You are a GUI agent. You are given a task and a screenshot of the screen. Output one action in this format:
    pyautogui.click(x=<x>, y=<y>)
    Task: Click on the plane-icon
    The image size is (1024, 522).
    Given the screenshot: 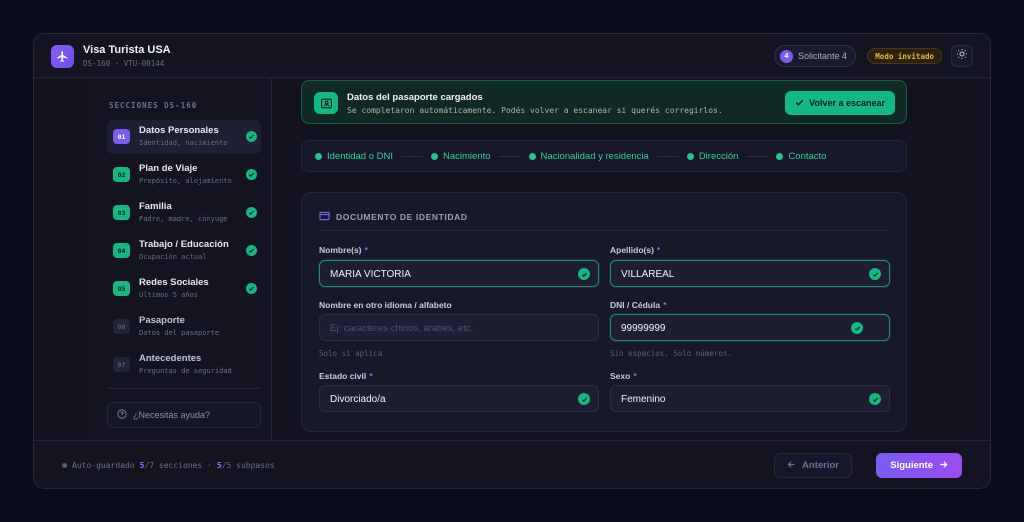 What is the action you would take?
    pyautogui.click(x=62, y=56)
    